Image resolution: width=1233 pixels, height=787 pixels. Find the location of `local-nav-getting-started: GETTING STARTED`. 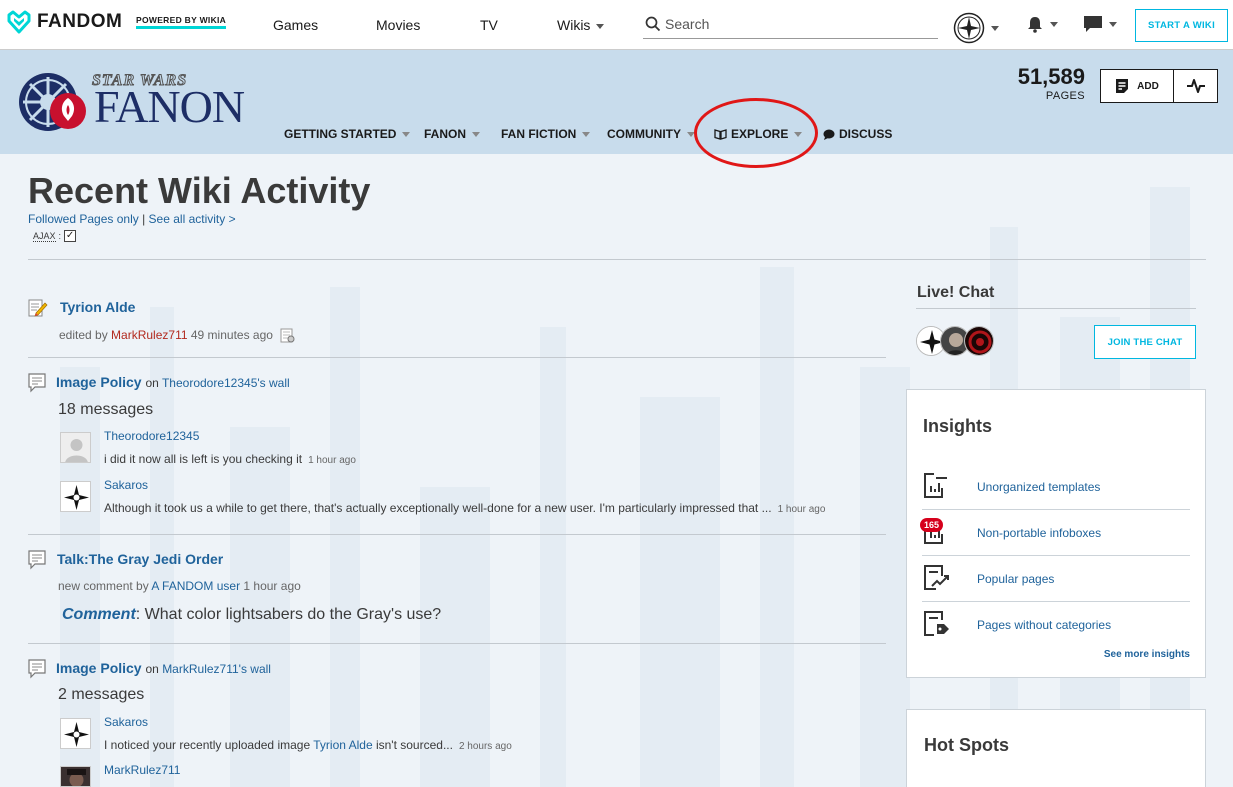

local-nav-getting-started: GETTING STARTED is located at coordinates (347, 134).